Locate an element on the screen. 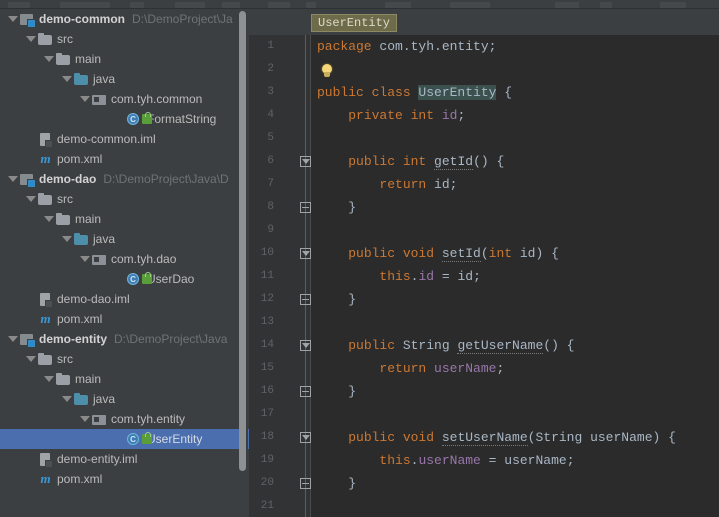  tree-node-userentity: C UserEntity is located at coordinates (124, 439).